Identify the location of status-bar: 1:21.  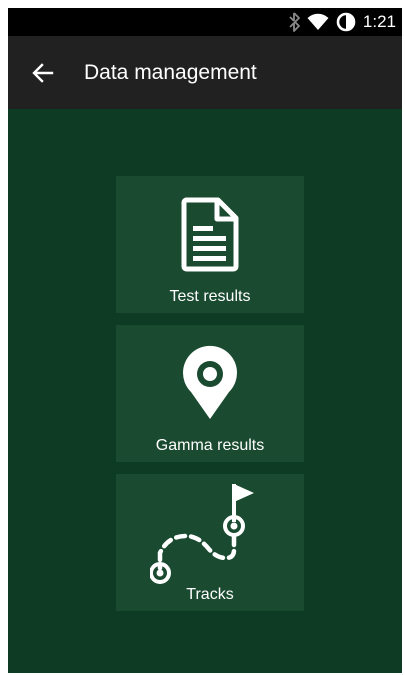
(205, 22).